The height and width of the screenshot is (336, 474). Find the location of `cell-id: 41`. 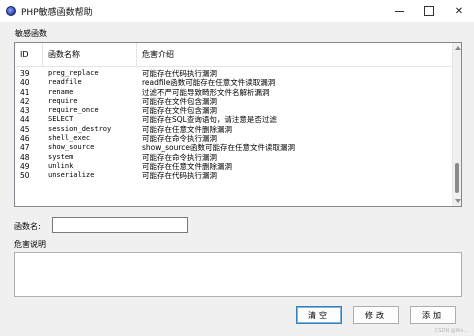

cell-id: 41 is located at coordinates (25, 92).